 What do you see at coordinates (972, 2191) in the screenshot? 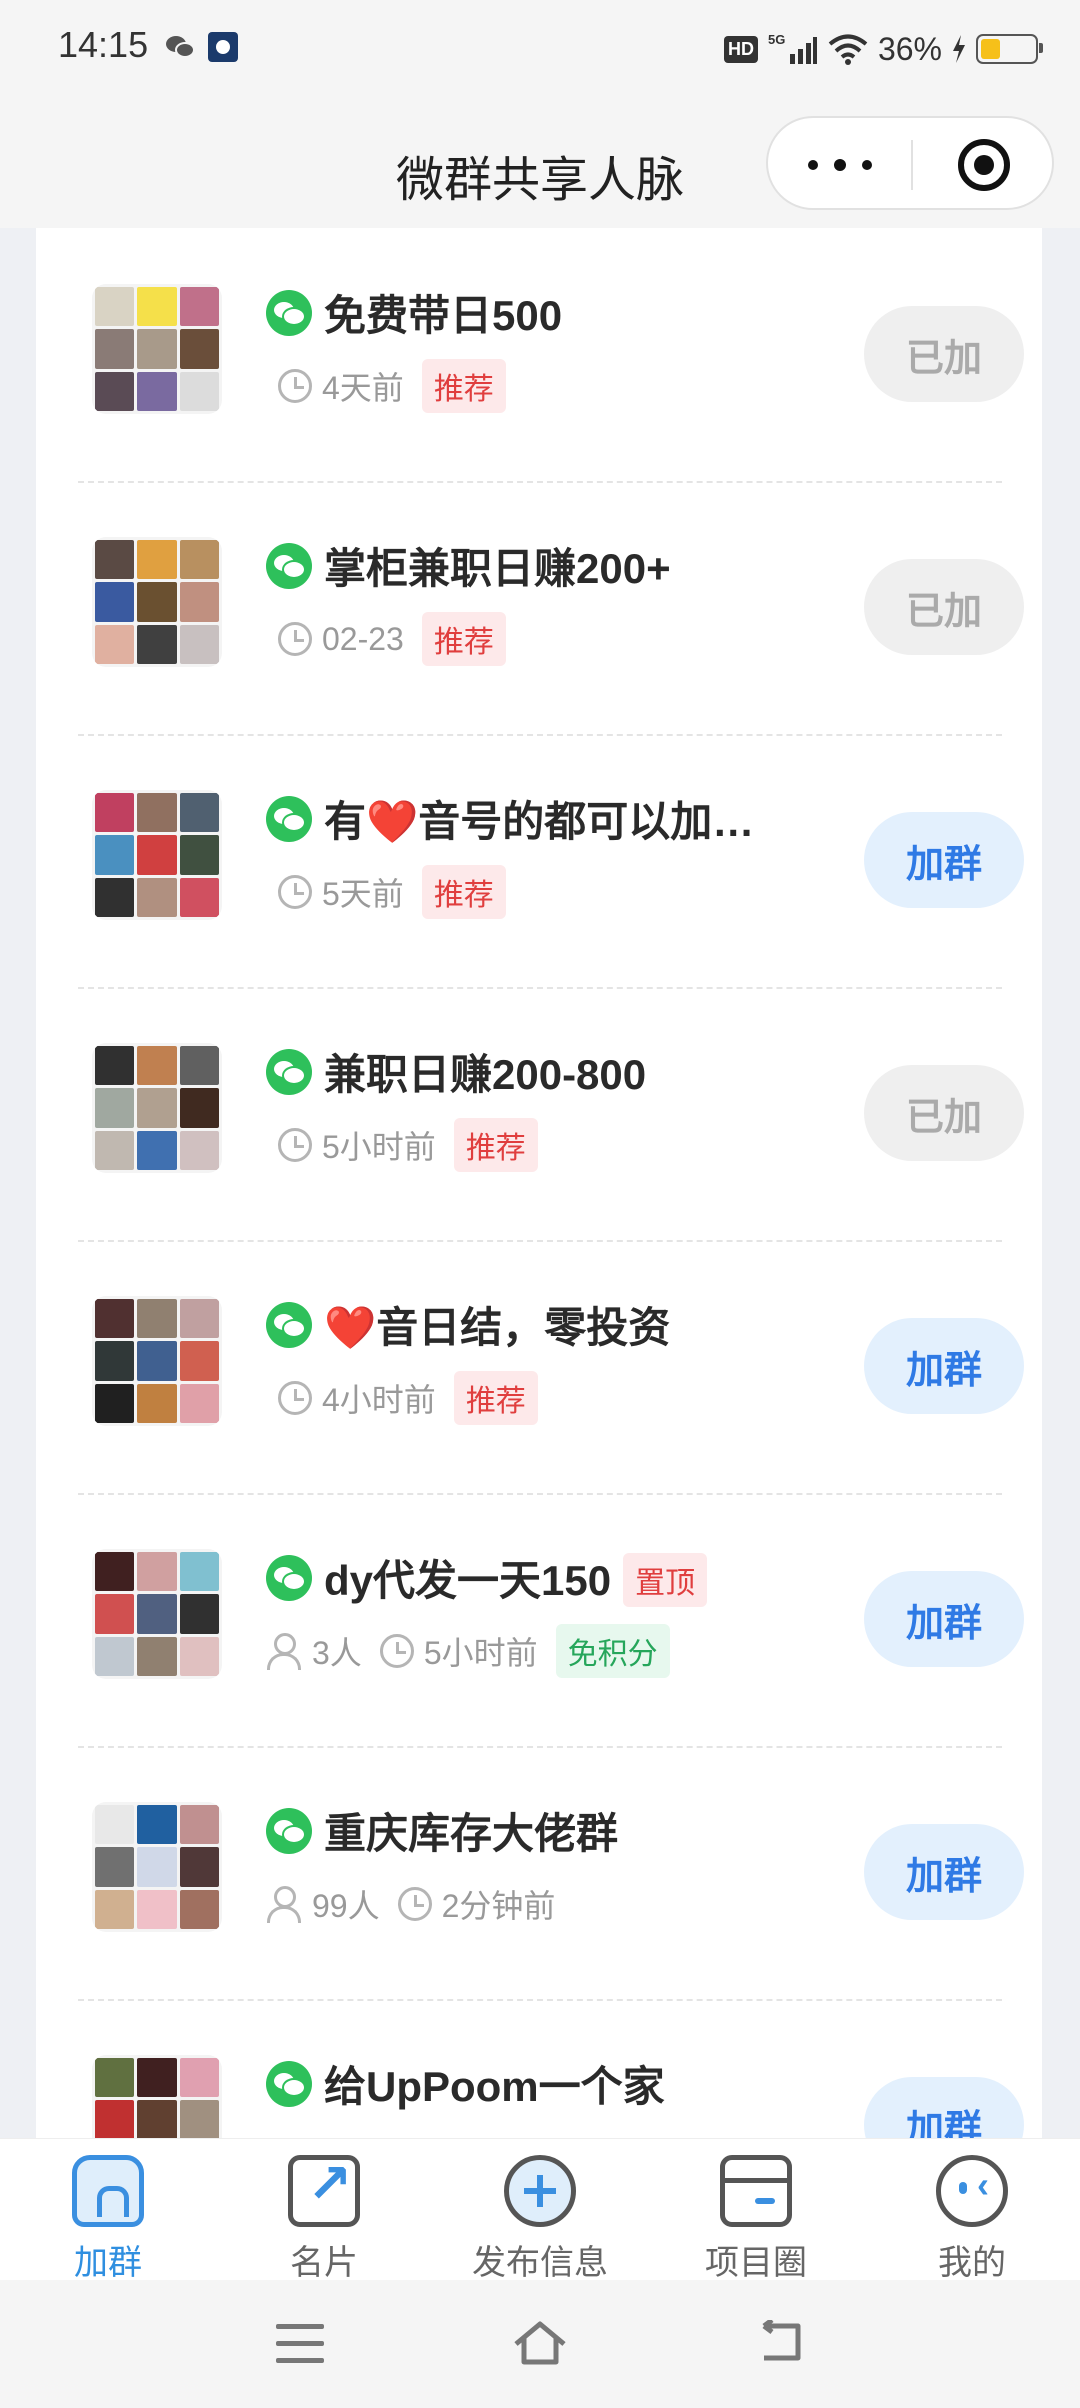
I see `face-icon` at bounding box center [972, 2191].